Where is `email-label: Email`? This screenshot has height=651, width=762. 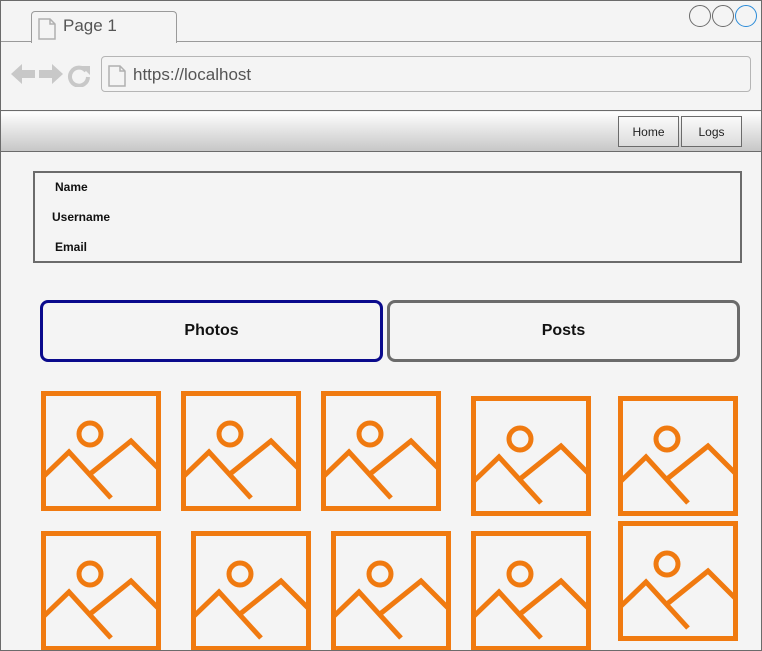 email-label: Email is located at coordinates (71, 247).